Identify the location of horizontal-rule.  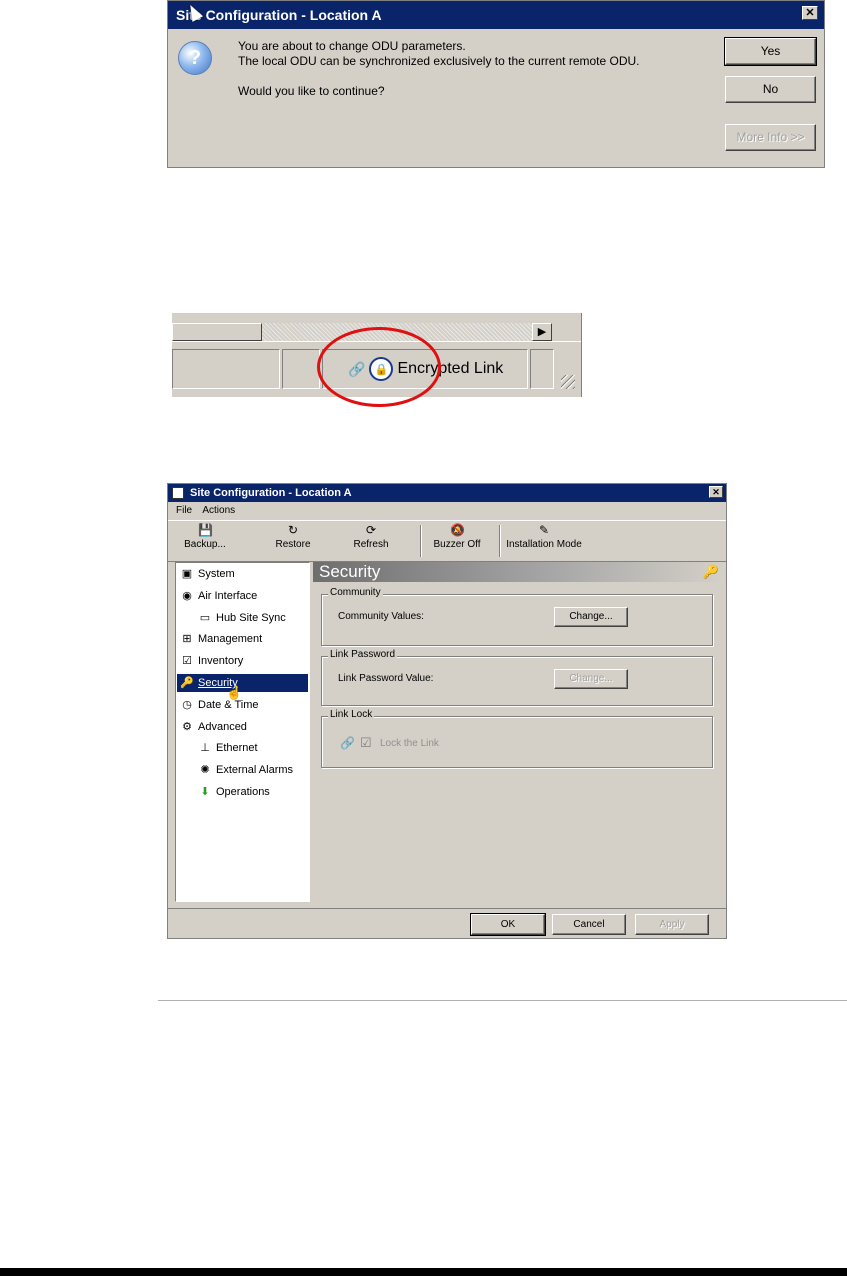
(502, 1000).